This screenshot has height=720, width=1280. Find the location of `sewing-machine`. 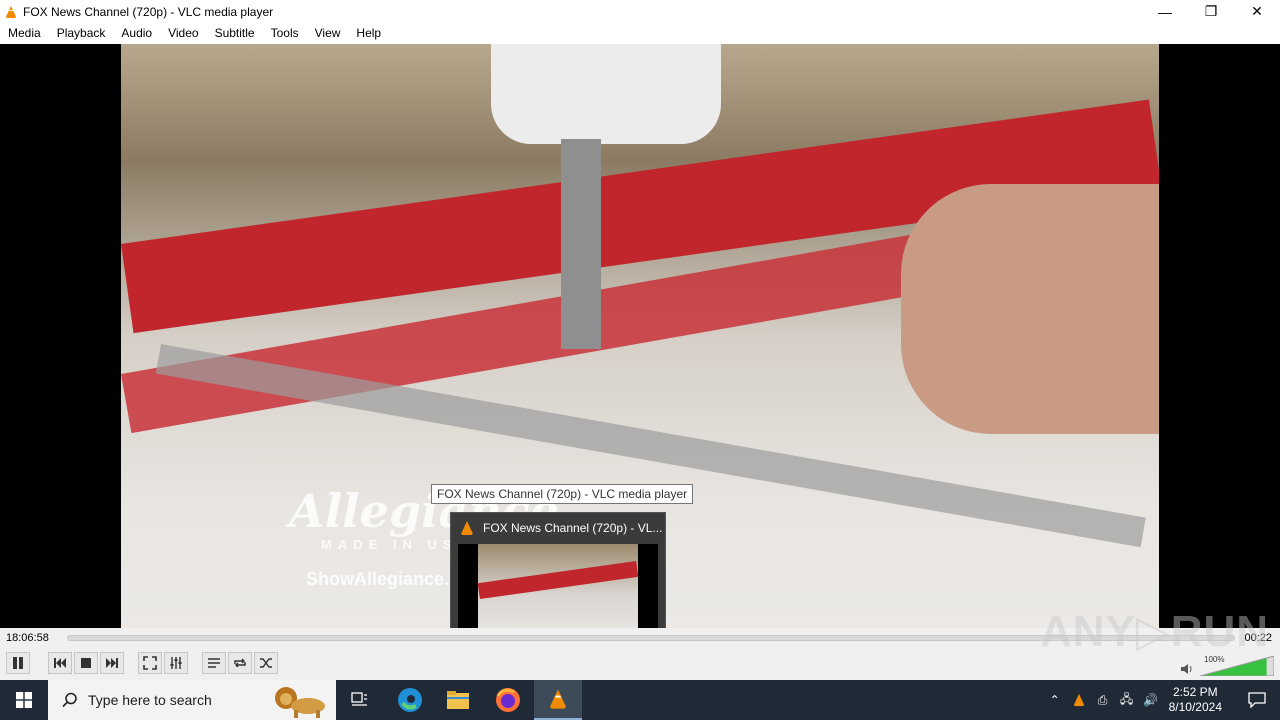

sewing-machine is located at coordinates (606, 94).